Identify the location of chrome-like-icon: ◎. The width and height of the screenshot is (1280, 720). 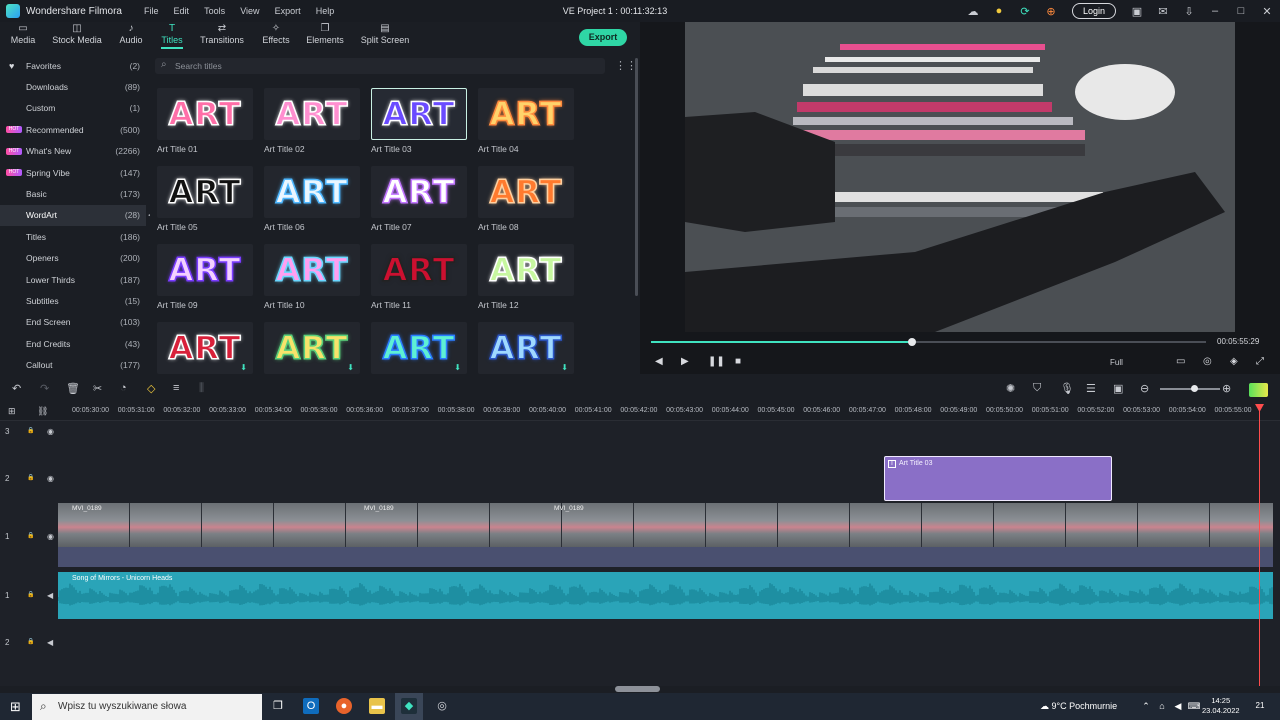
(442, 706).